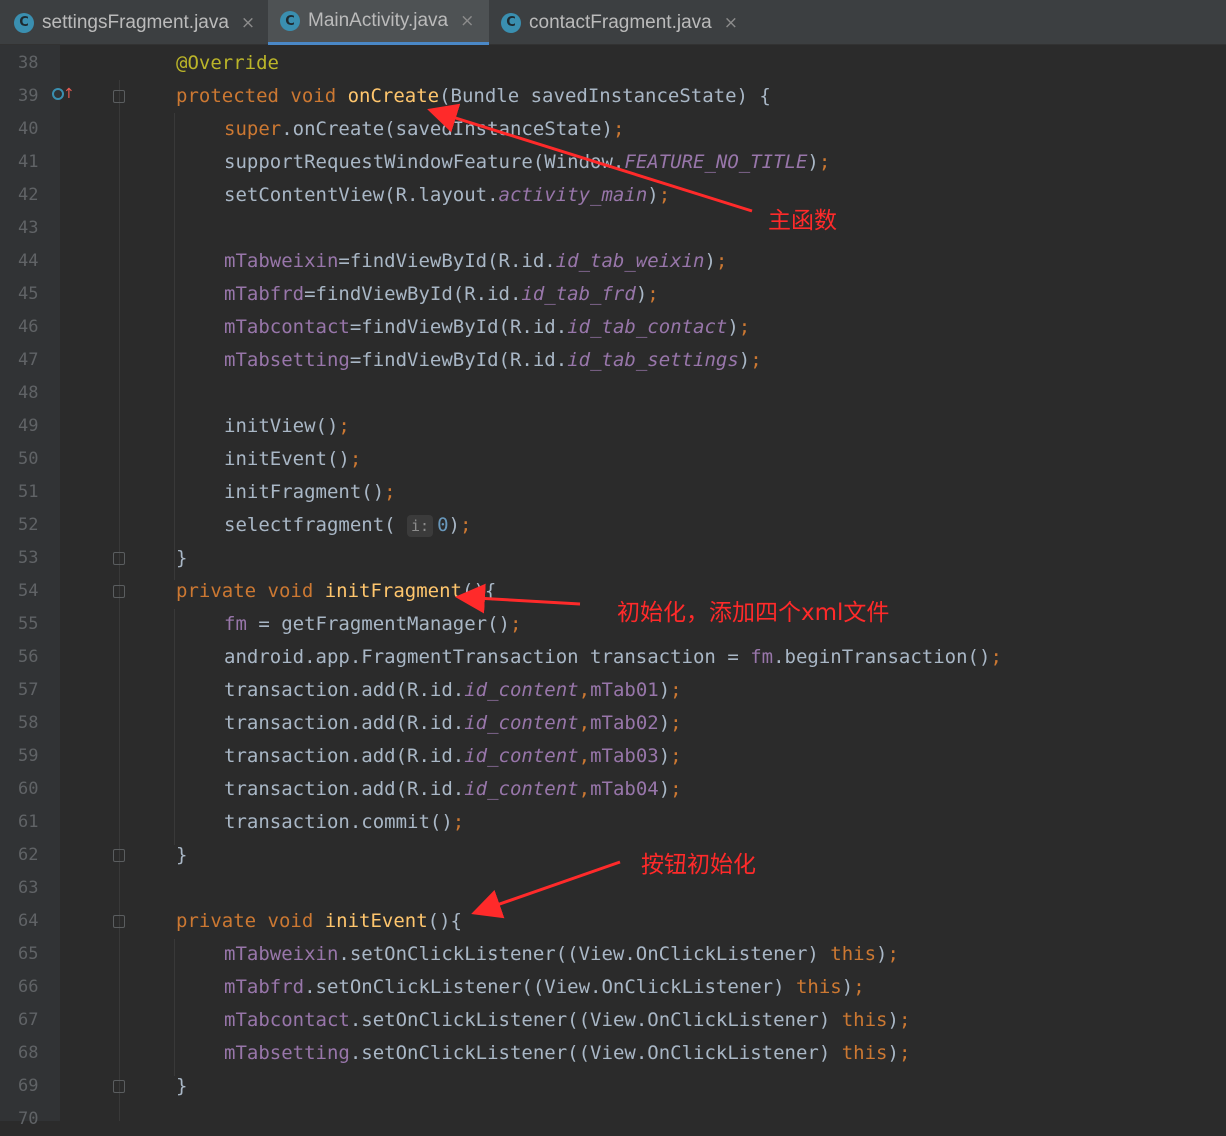 The width and height of the screenshot is (1226, 1136). Describe the element at coordinates (546, 889) in the screenshot. I see `arrow-init-event` at that location.